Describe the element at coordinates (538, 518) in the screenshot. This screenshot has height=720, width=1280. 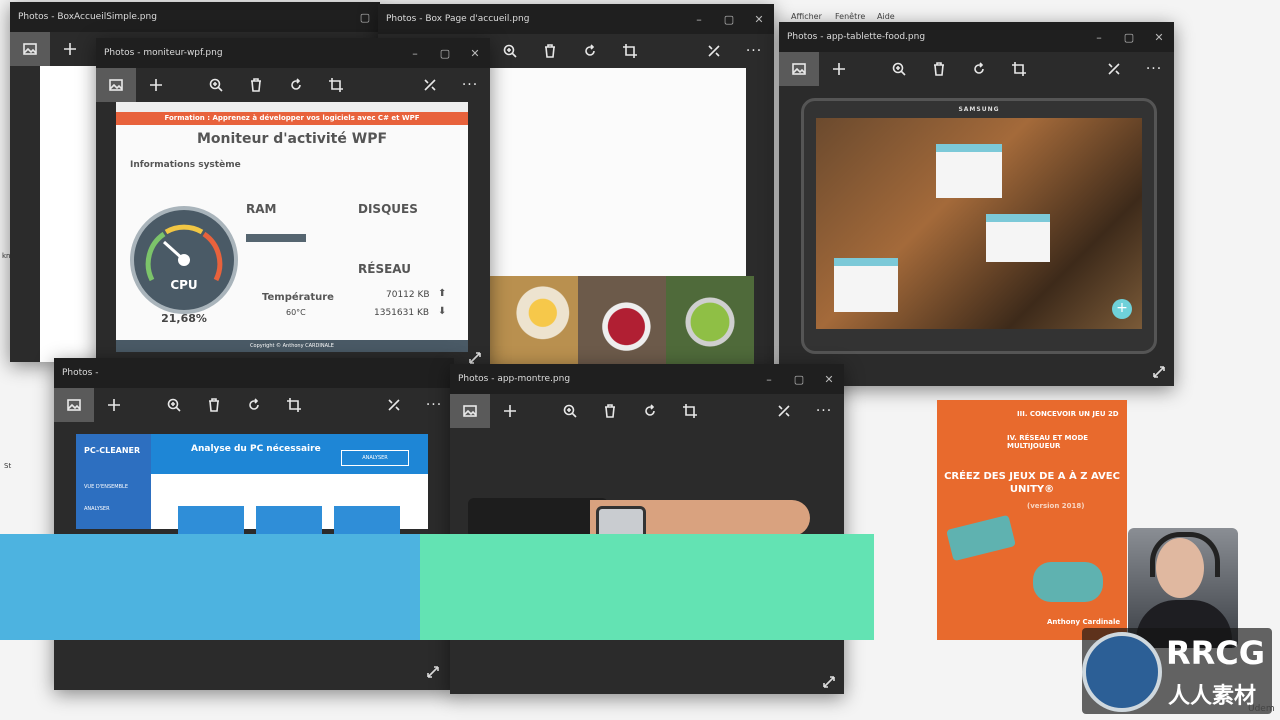
I see `sleeve` at that location.